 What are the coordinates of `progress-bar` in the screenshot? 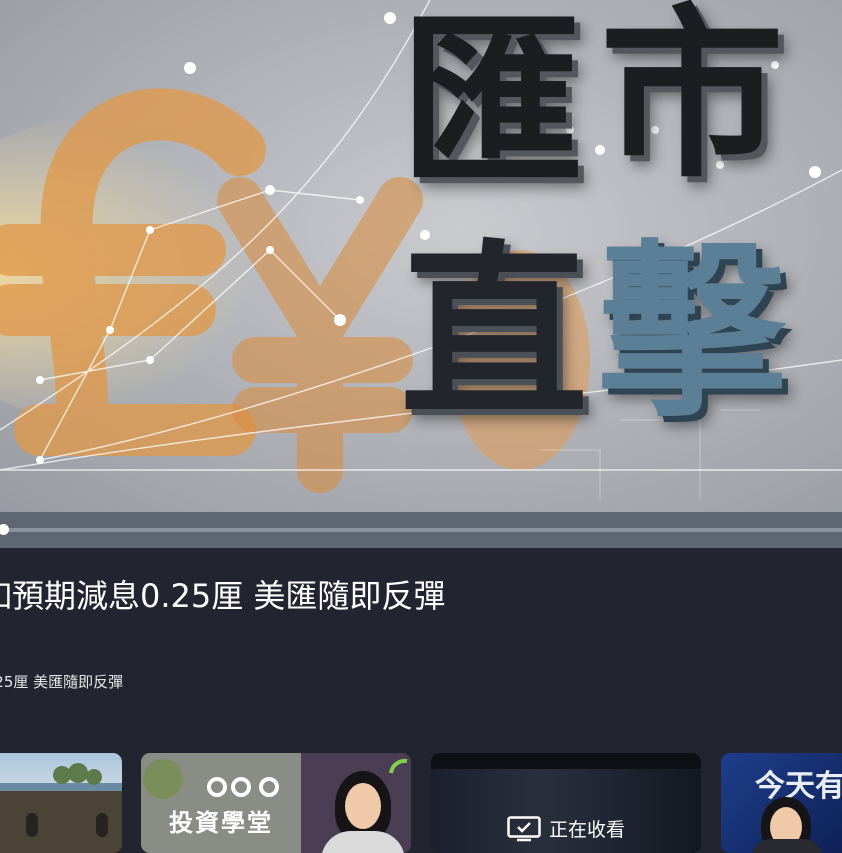 It's located at (421, 530).